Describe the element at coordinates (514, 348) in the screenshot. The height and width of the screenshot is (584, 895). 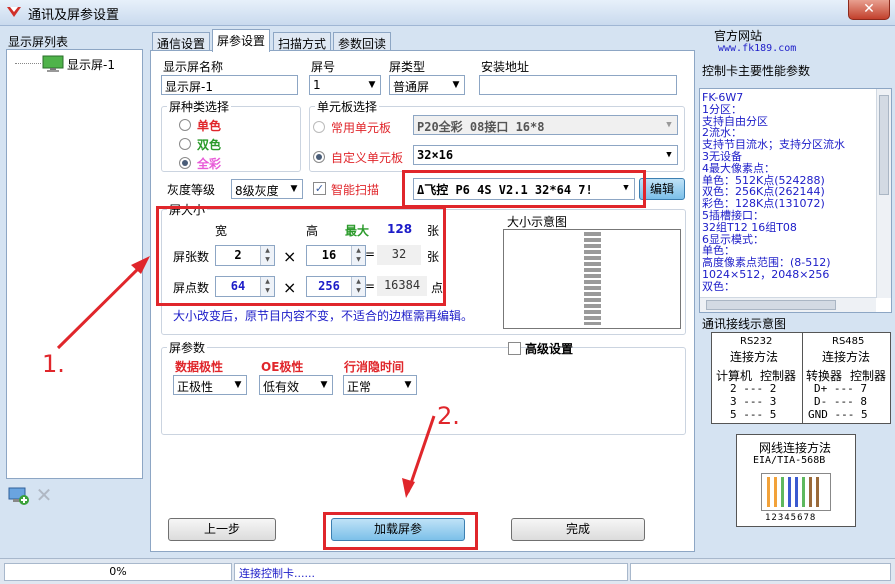
I see `advanced-settings-checkbox` at that location.